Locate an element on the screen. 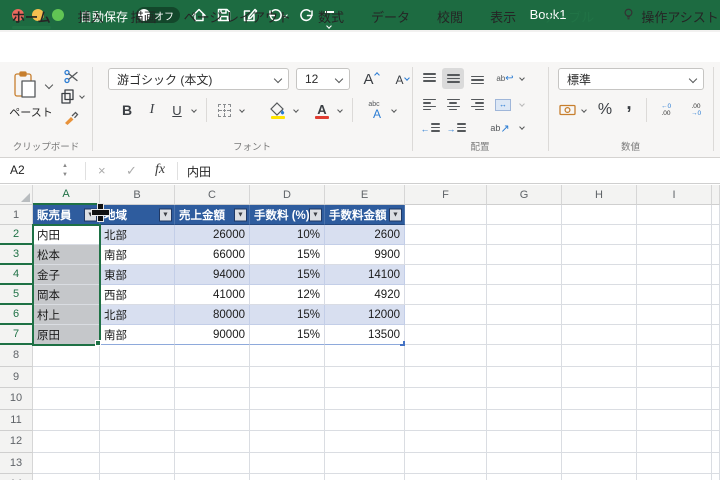 The height and width of the screenshot is (480, 720). cell-A10 is located at coordinates (66, 399).